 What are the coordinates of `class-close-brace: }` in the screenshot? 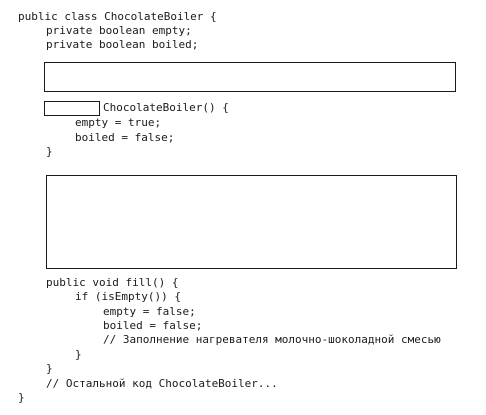 It's located at (21, 397).